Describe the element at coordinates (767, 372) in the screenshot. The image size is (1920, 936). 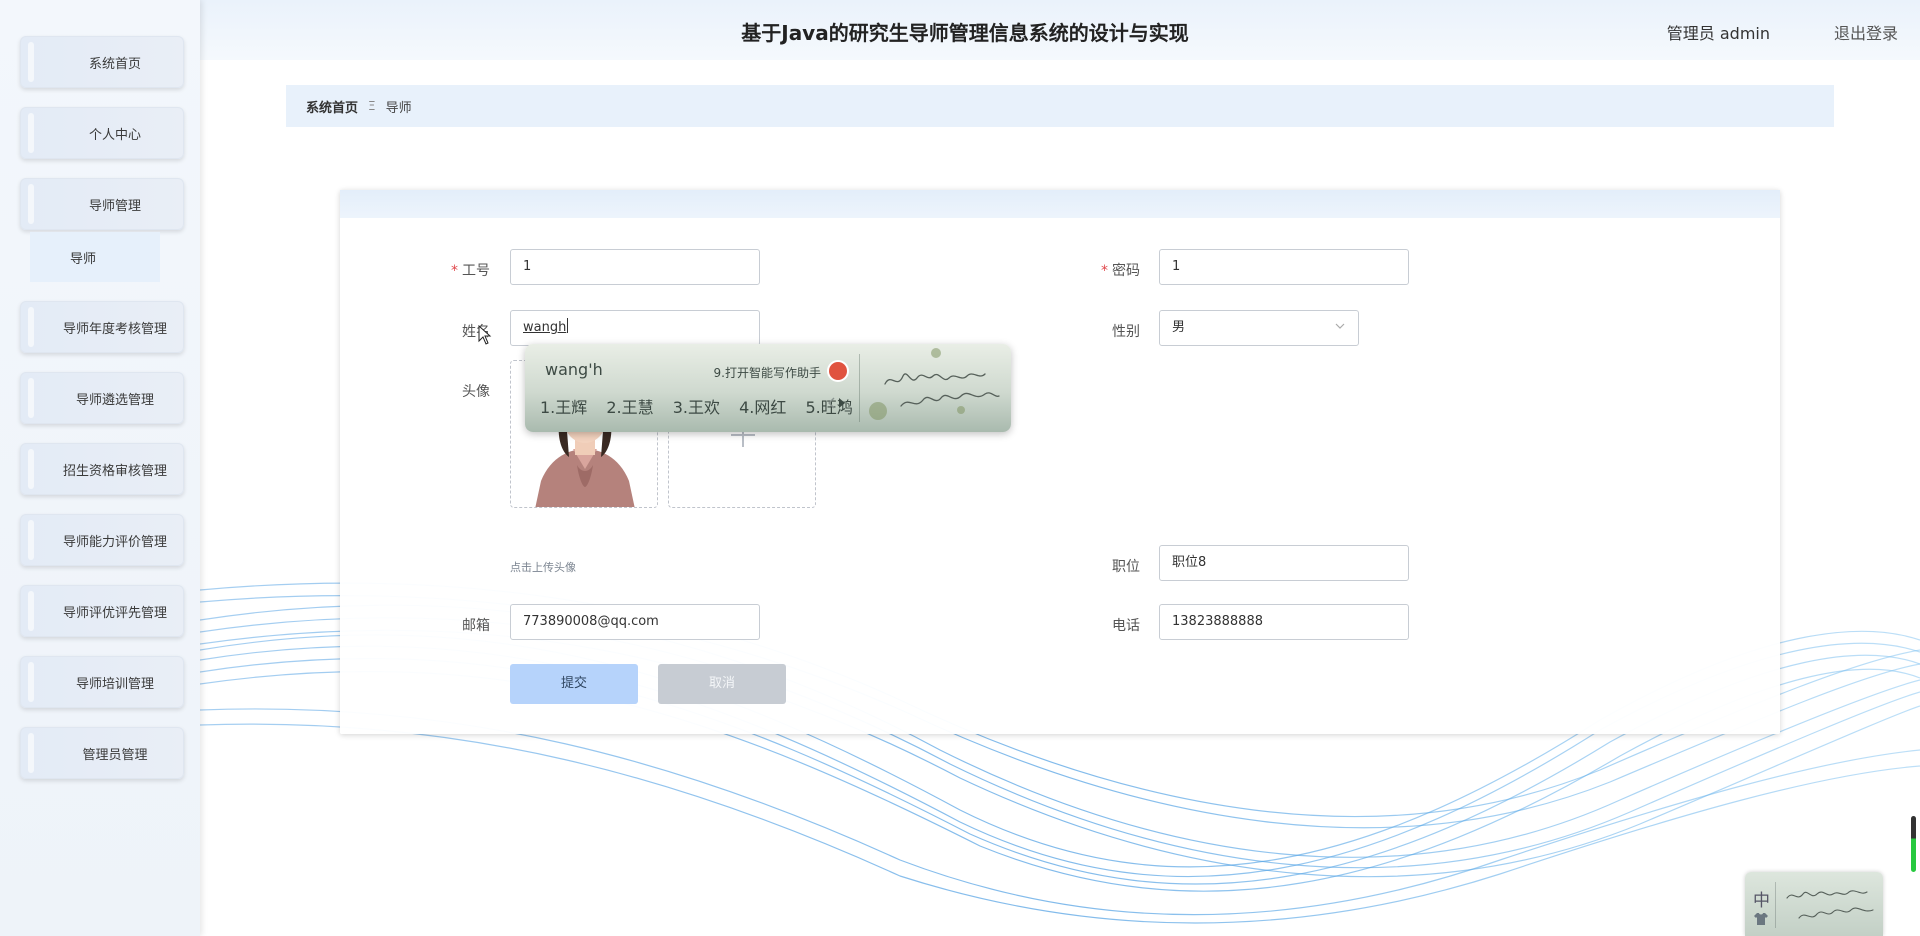
I see `ime-writing-assistant: 9.打开智能写作助手` at that location.